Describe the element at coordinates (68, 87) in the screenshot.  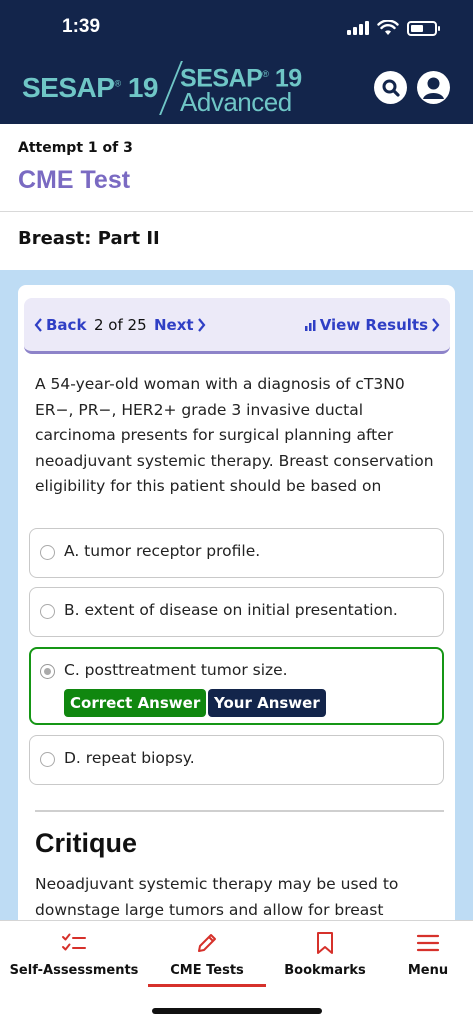
I see `logo-main-text: SESAP` at that location.